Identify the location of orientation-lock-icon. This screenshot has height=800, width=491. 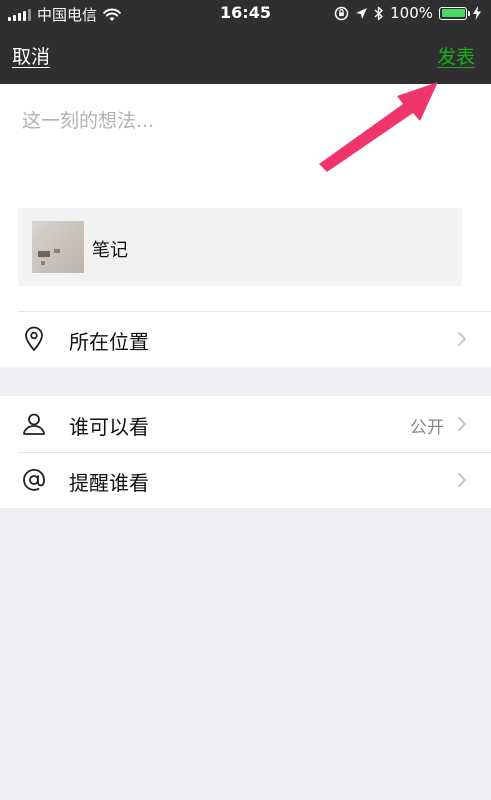
(341, 13).